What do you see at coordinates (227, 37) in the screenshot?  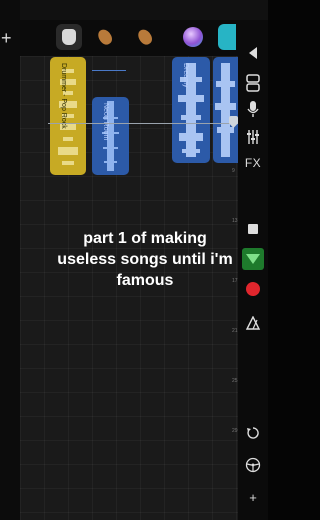 I see `instrument-icon` at bounding box center [227, 37].